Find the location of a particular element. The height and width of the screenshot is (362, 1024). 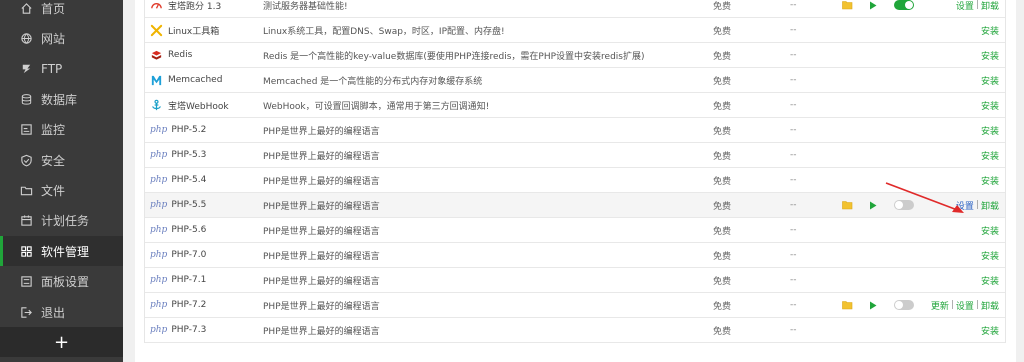

software-name-cell: Linux工具箱 is located at coordinates (202, 30).